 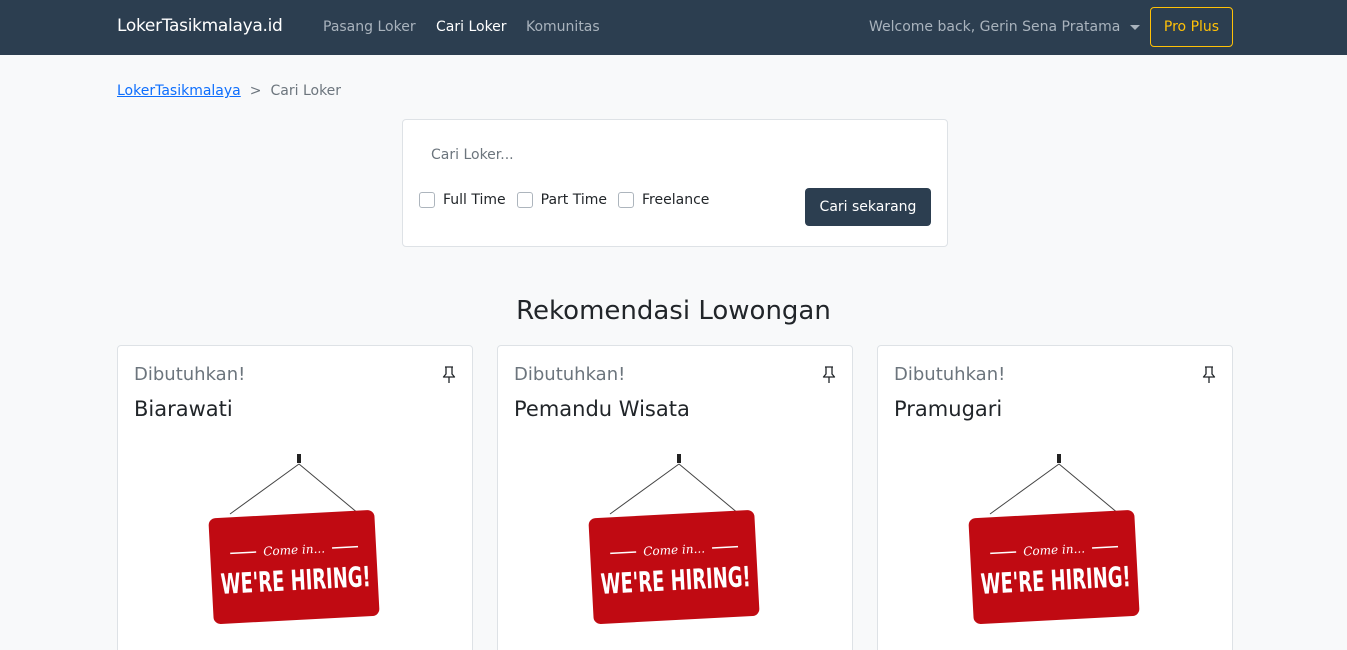 What do you see at coordinates (563, 27) in the screenshot?
I see `nav-komunitas: Komunitas` at bounding box center [563, 27].